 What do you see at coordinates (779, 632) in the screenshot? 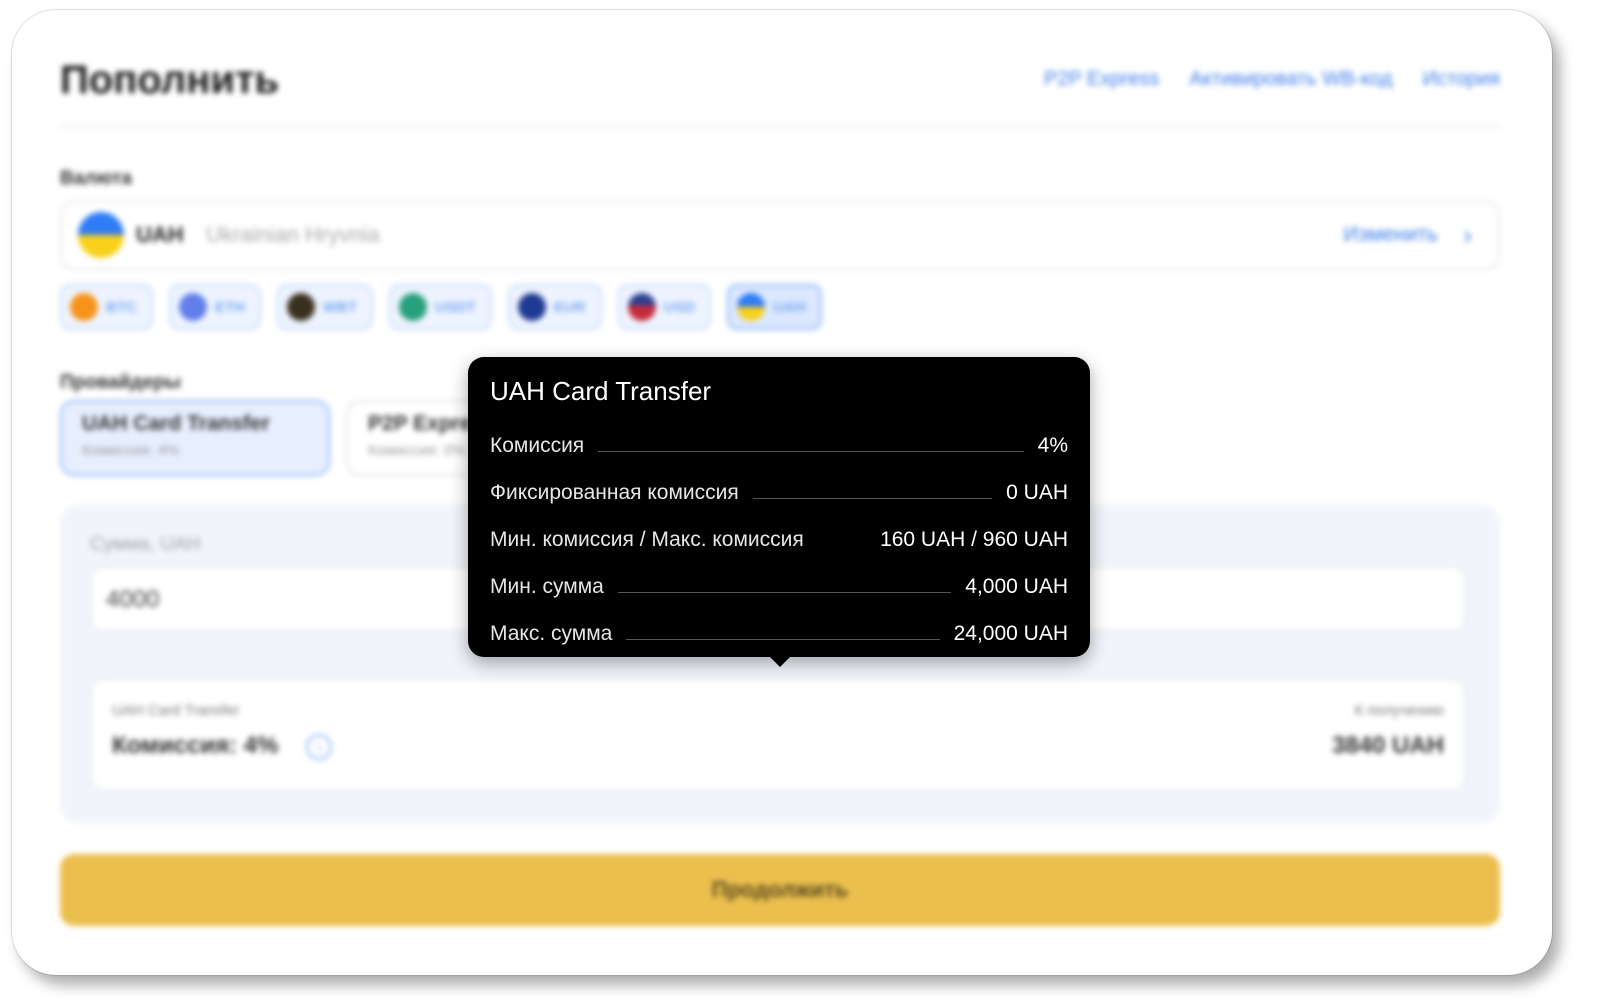
I see `tooltip-row-max-amount: Макс. сумма 24,000 UAH` at bounding box center [779, 632].